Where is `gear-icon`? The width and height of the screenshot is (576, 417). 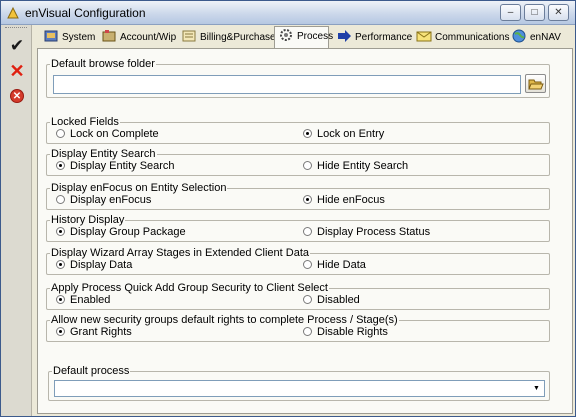
gear-icon is located at coordinates (286, 35).